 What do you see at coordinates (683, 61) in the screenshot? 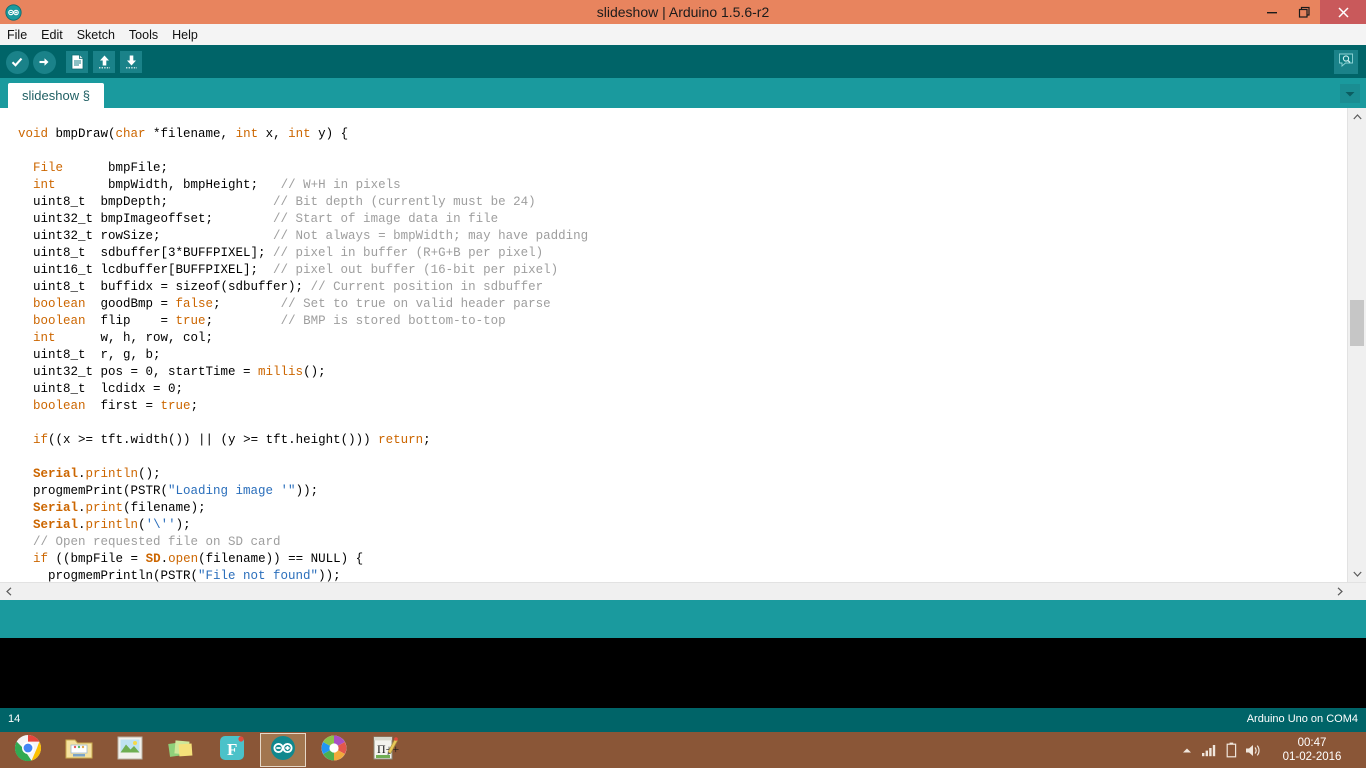
I see `toolbar` at bounding box center [683, 61].